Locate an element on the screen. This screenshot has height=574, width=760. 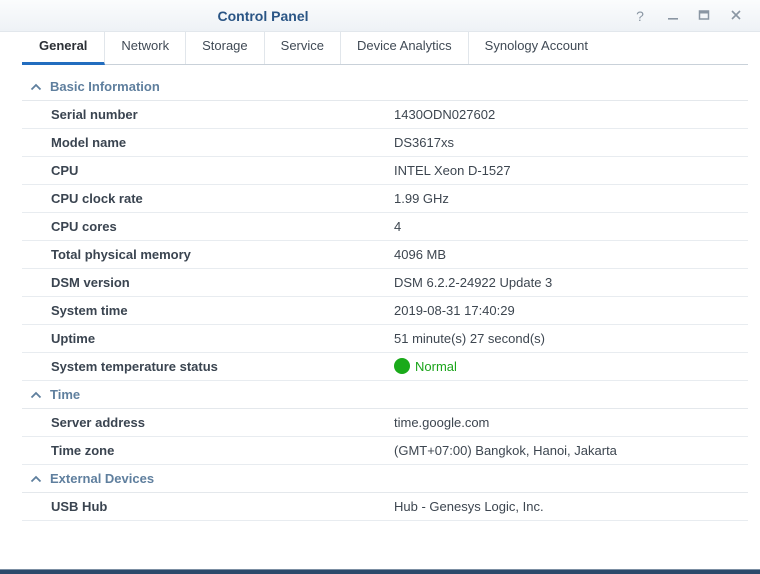
table-row: Uptime 51 minute(s) 27 second(s) is located at coordinates (385, 339).